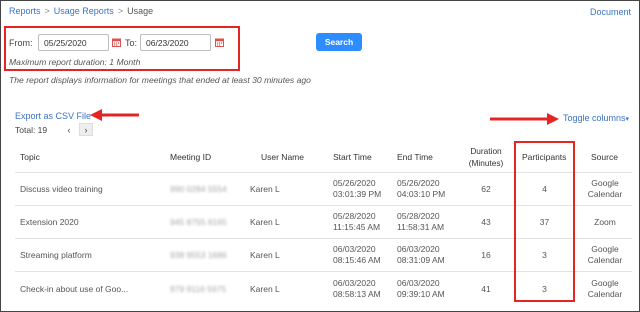 This screenshot has width=640, height=312. Describe the element at coordinates (198, 289) in the screenshot. I see `cell-meeting-id: 979 9116 5975` at that location.